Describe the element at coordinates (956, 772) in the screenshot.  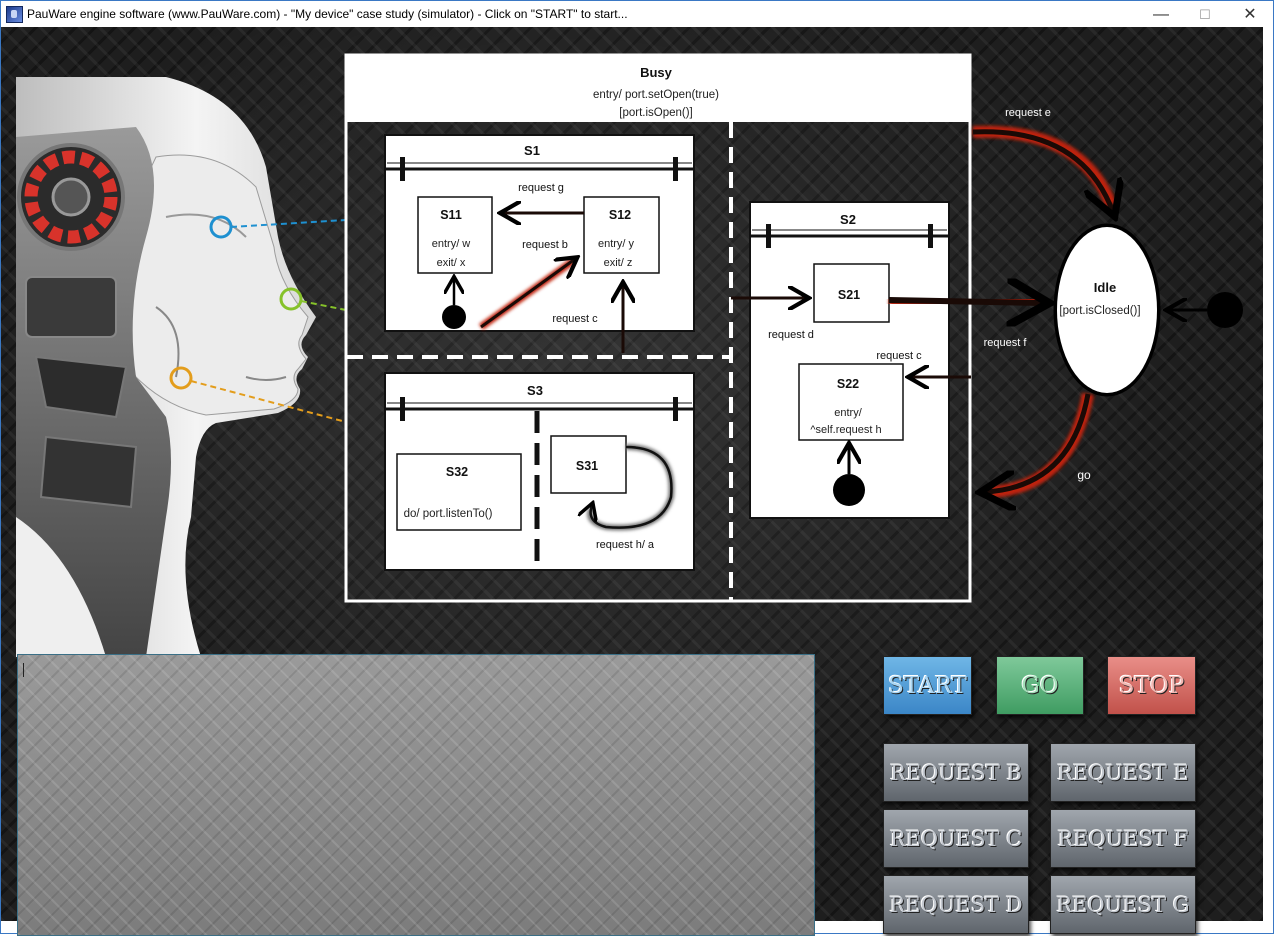
I see `request-b-button: REQUEST B` at that location.